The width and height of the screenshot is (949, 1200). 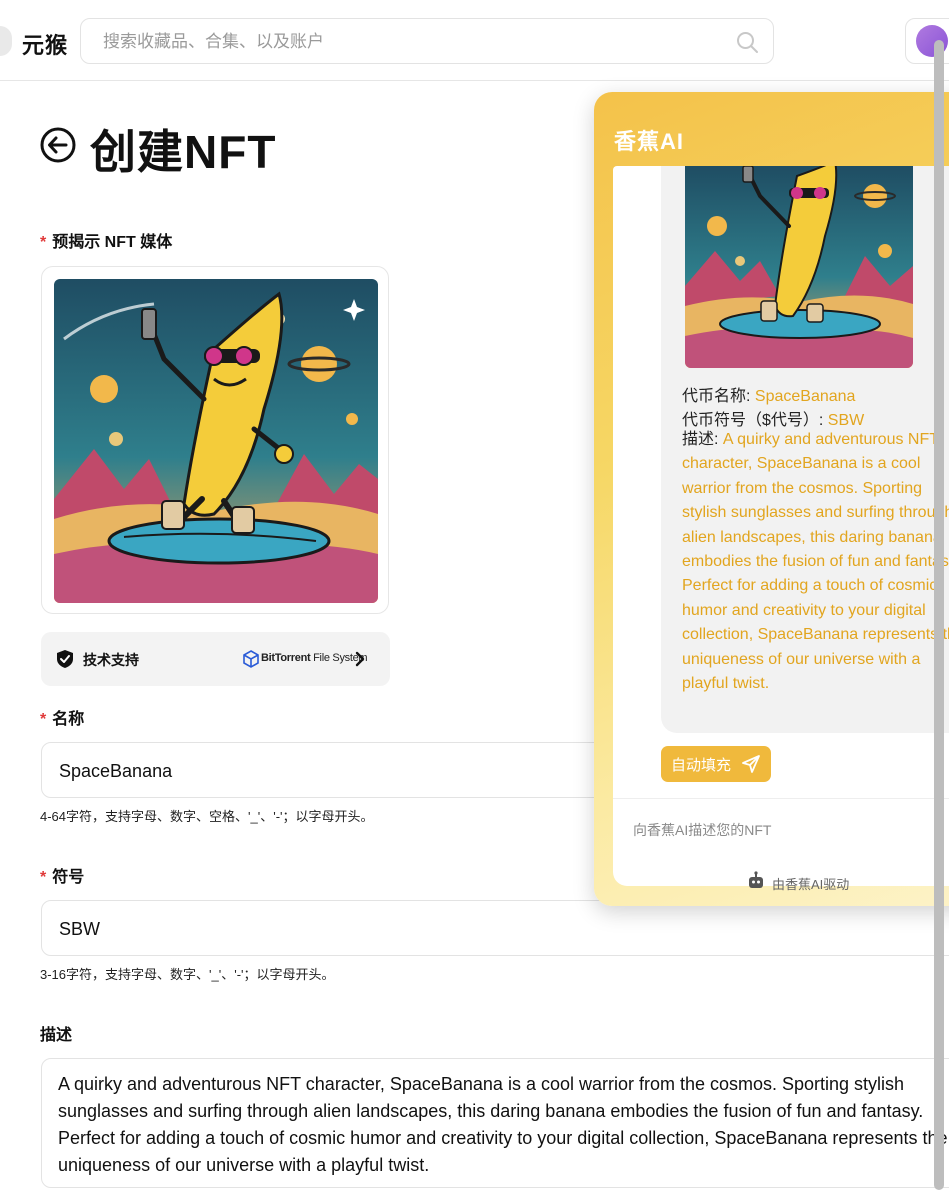 I want to click on top-bar: 元猴, so click(x=474, y=40).